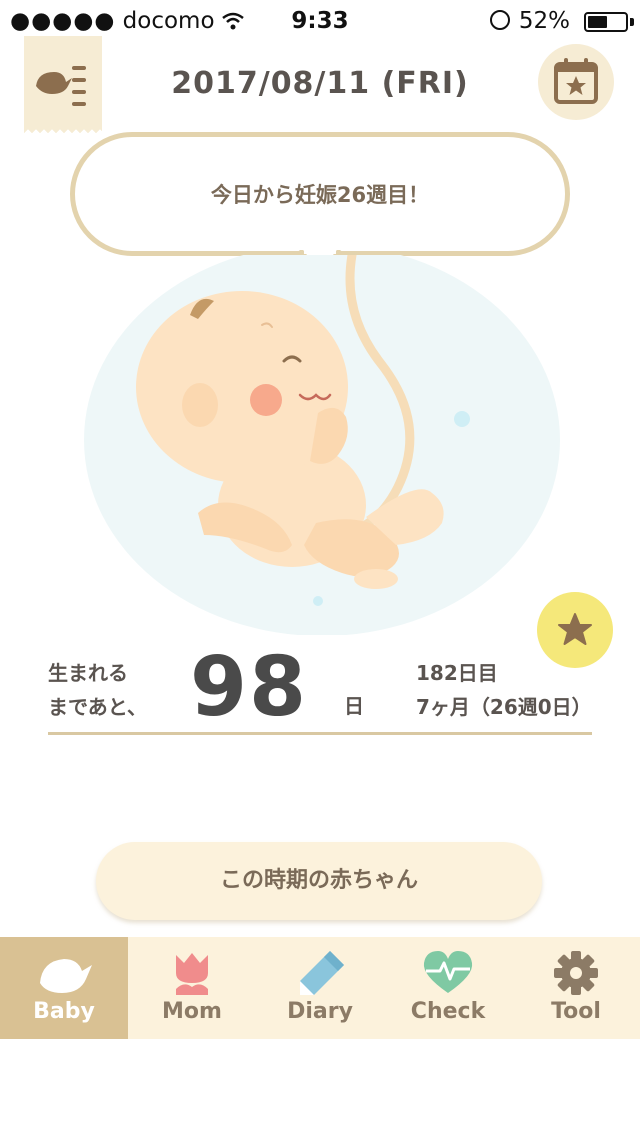 This screenshot has width=640, height=1139. What do you see at coordinates (322, 973) in the screenshot?
I see `pencil-icon` at bounding box center [322, 973].